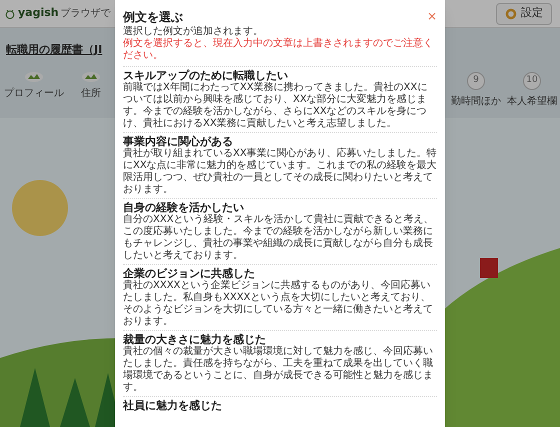  Describe the element at coordinates (280, 304) in the screenshot. I see `example-text: 貴社のXXXXという企業ビジョンに共感するものがあり、今回応募いたしました。私自身もXXXXという点を大切にしたいと考えており、そのようなビジョンを大切にしている方々と一緒に働きたいと考えております。` at that location.